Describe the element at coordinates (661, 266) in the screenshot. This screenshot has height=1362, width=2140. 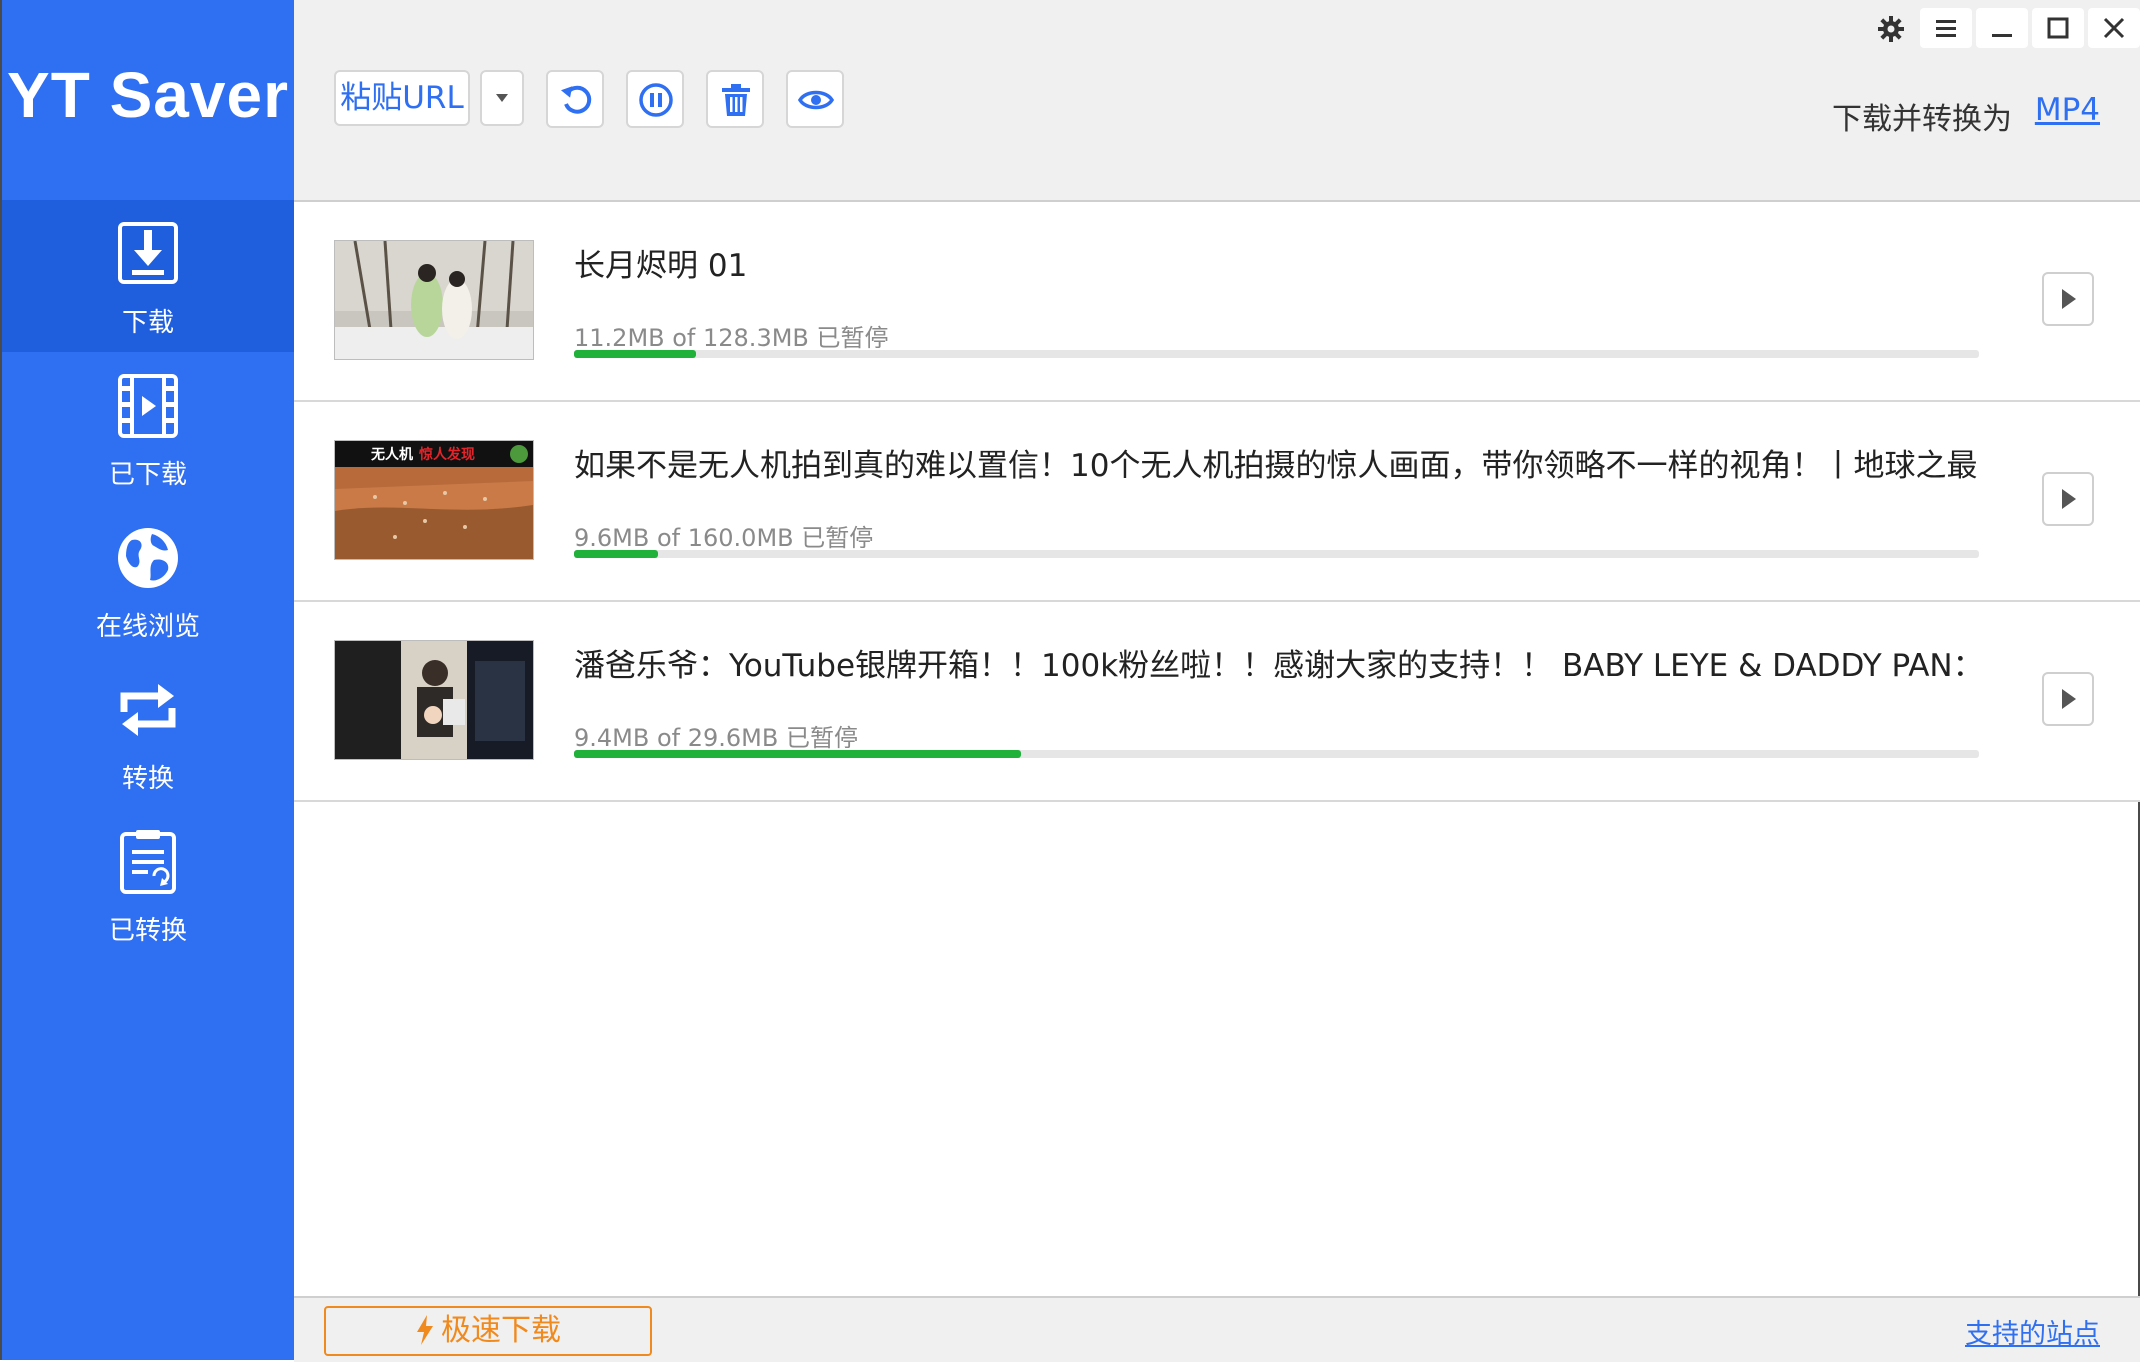
I see `download-title: 长月烬明 01` at that location.